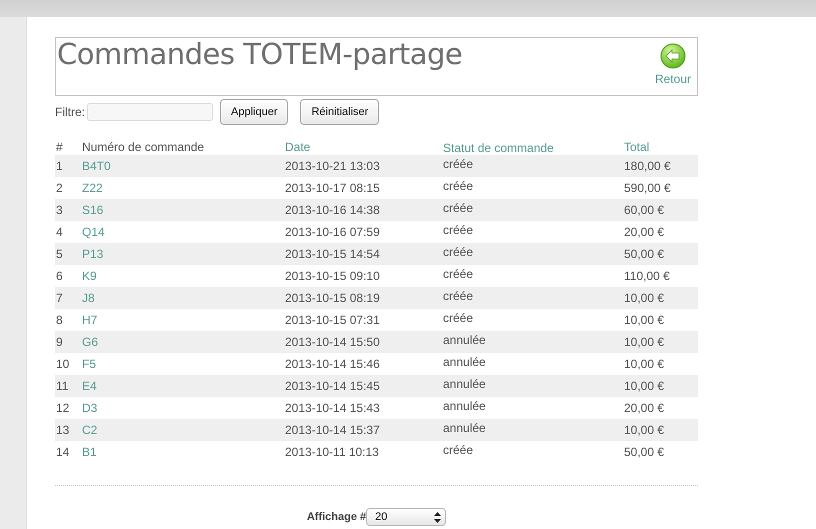 The width and height of the screenshot is (816, 529). Describe the element at coordinates (68, 430) in the screenshot. I see `row-index: 13` at that location.